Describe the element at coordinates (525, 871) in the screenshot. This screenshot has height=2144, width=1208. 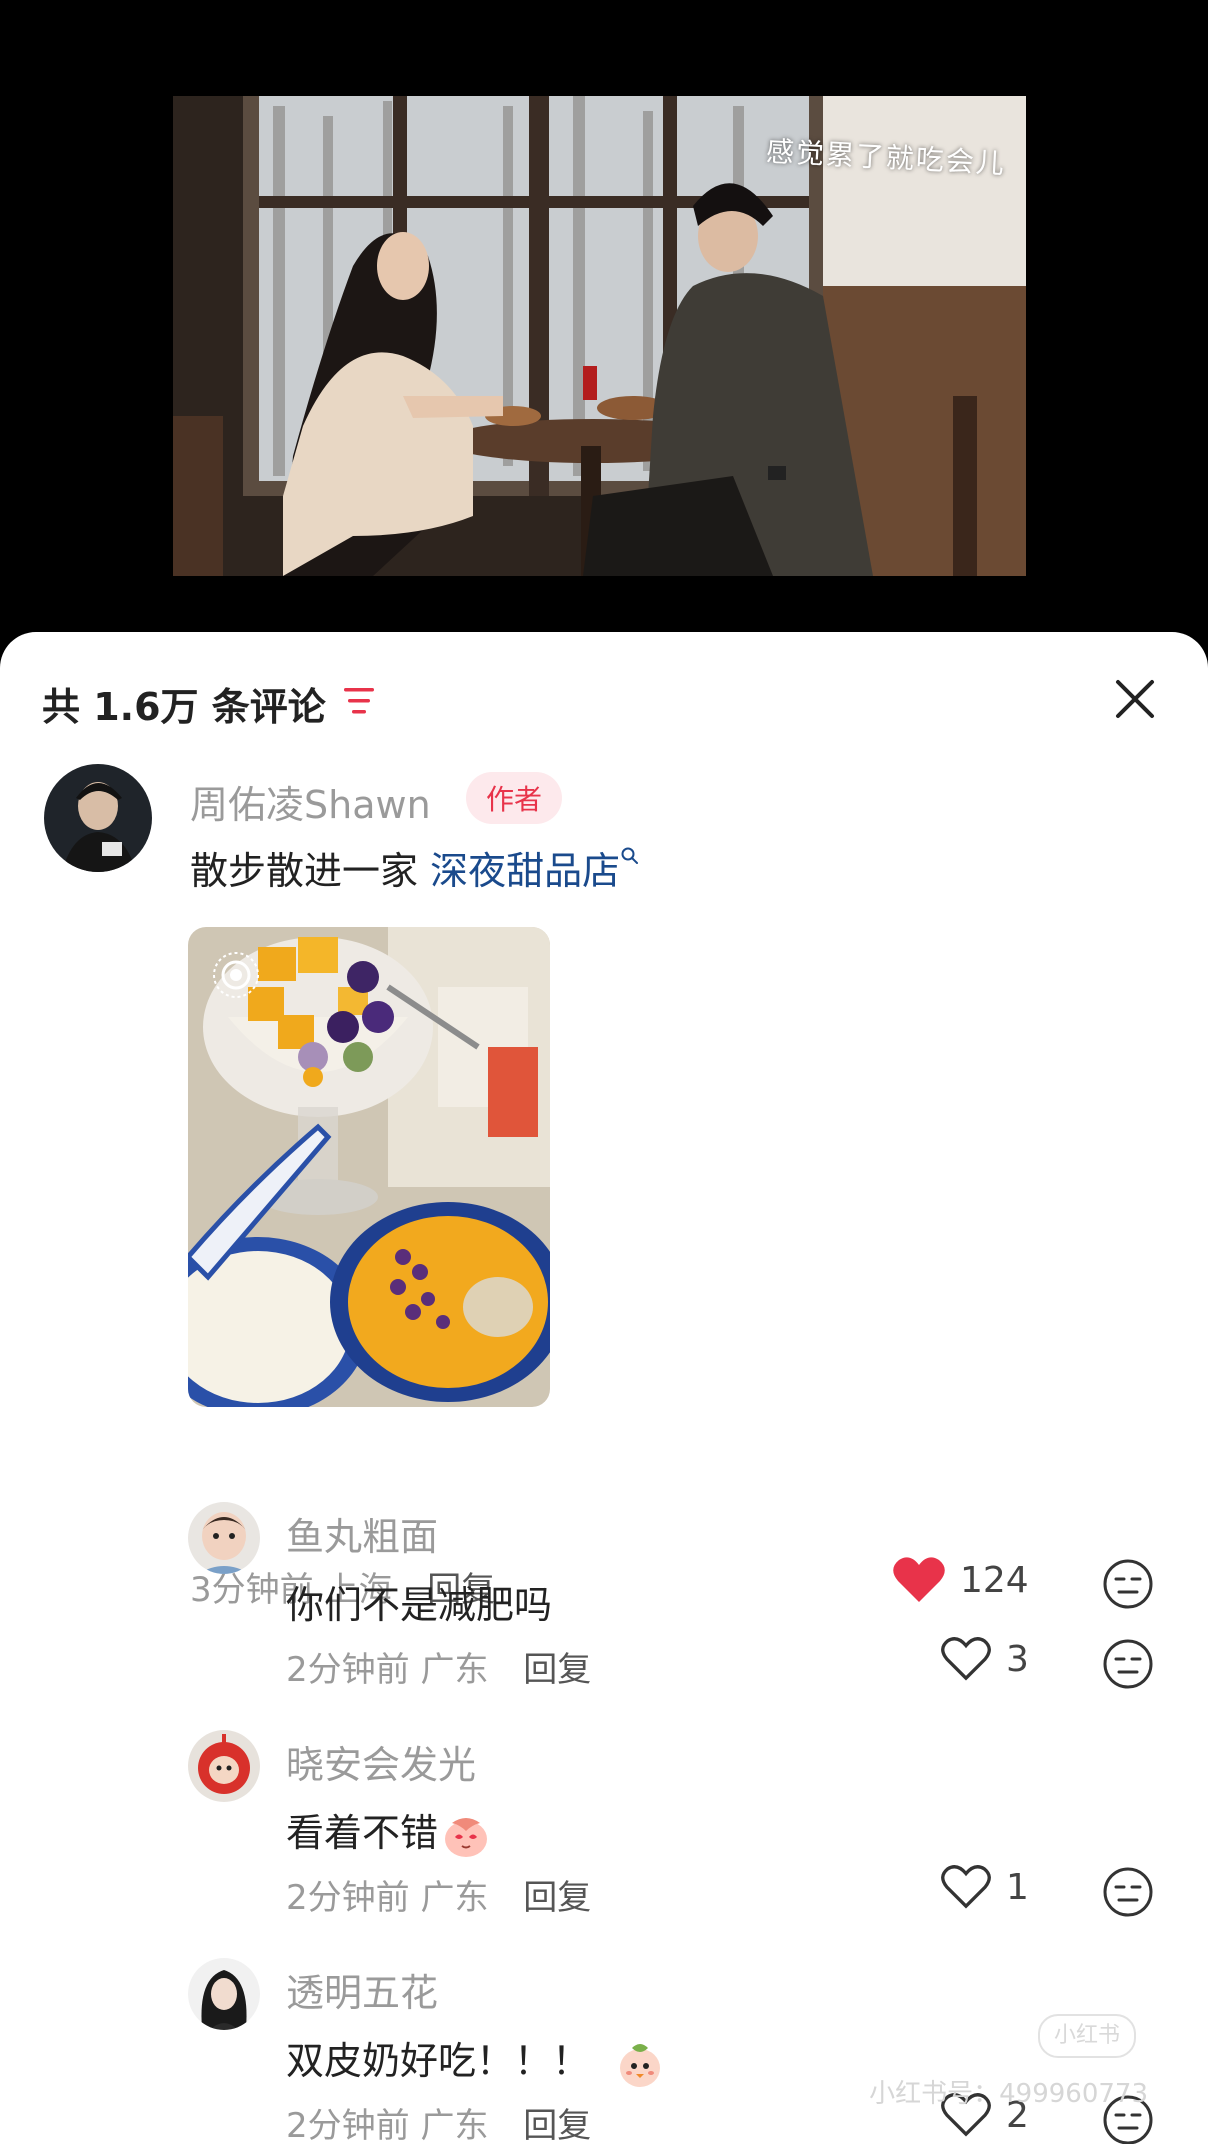
I see `search-keyword-link: 深夜甜品店` at that location.